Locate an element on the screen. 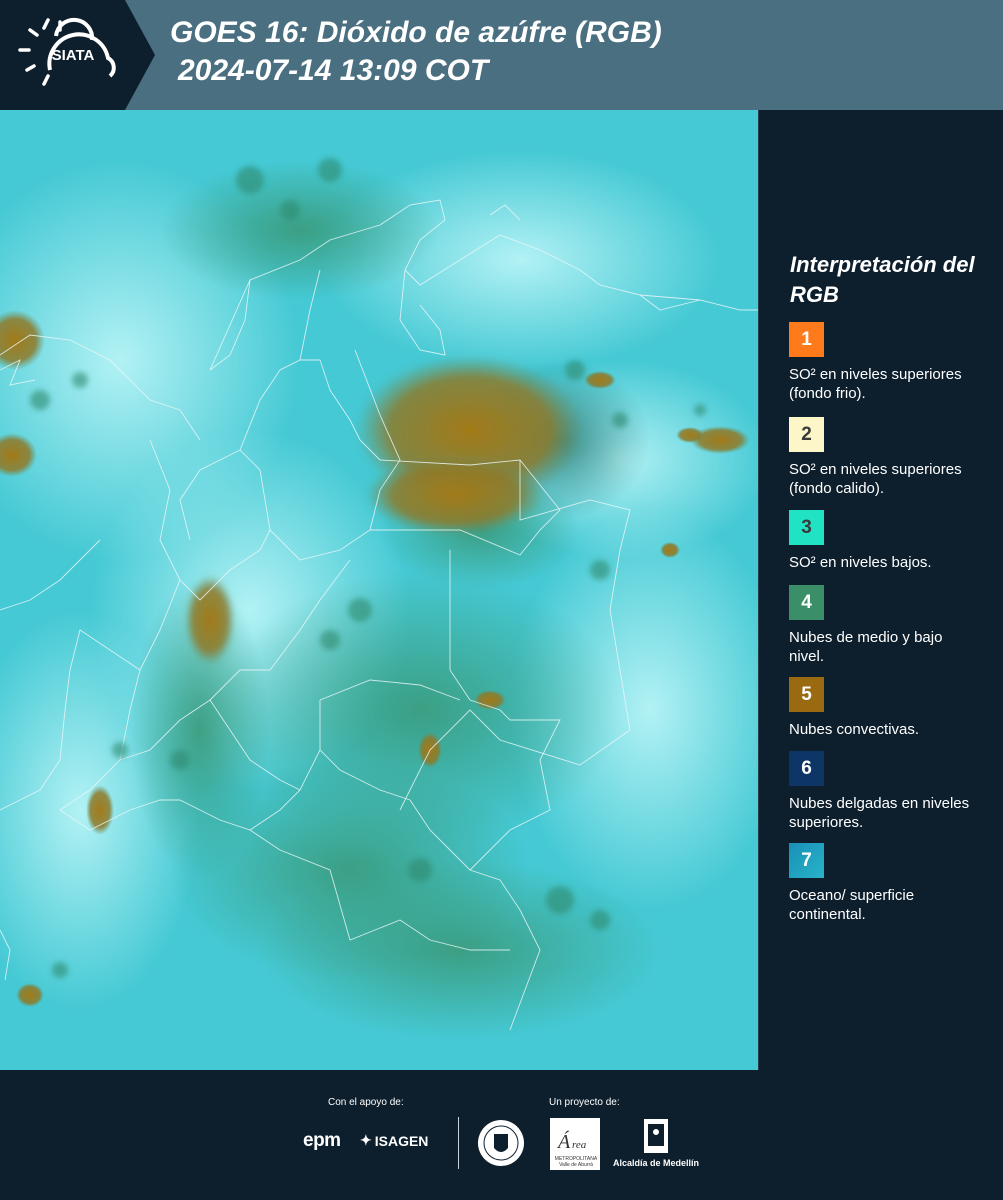  project-label: Un proyecto de: is located at coordinates (584, 1102).